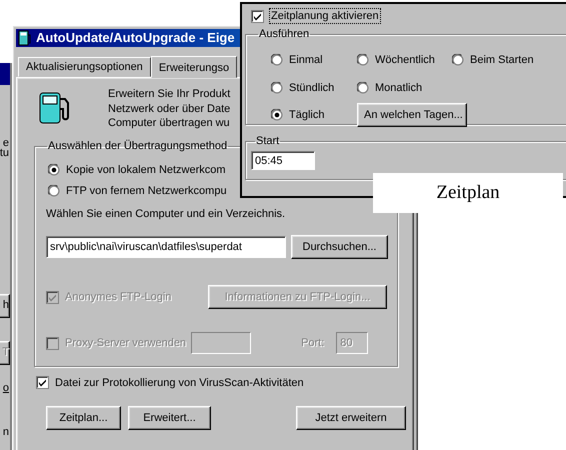 The height and width of the screenshot is (450, 566). Describe the element at coordinates (125, 343) in the screenshot. I see `checkbox-label: Proxy-Server verwenden` at that location.